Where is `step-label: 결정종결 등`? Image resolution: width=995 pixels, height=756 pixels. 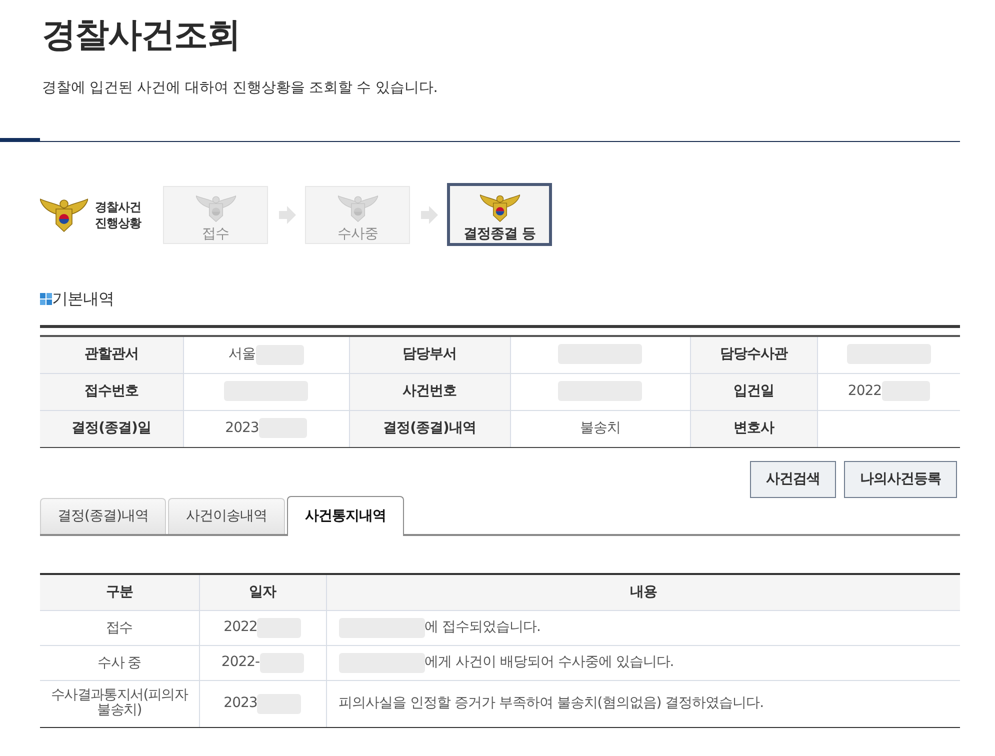
step-label: 결정종결 등 is located at coordinates (500, 234).